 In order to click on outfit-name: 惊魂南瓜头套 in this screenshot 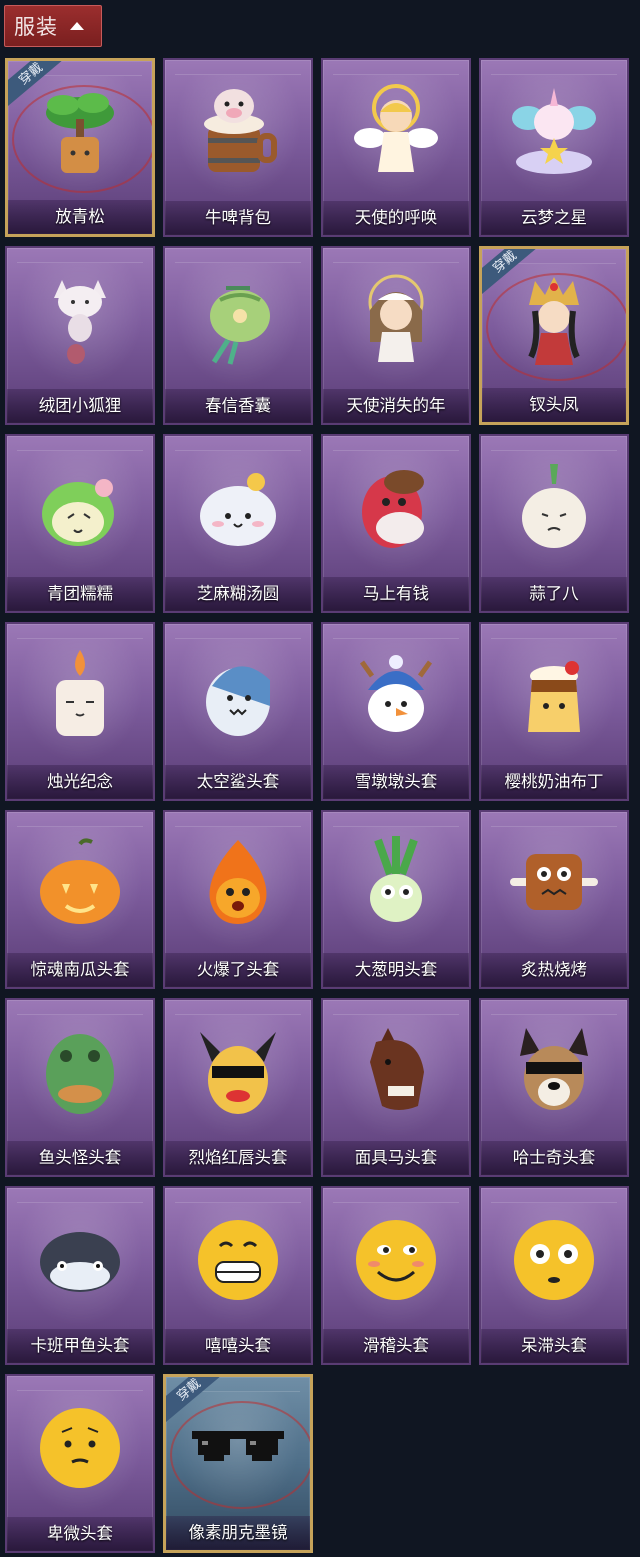, I will do `click(80, 970)`.